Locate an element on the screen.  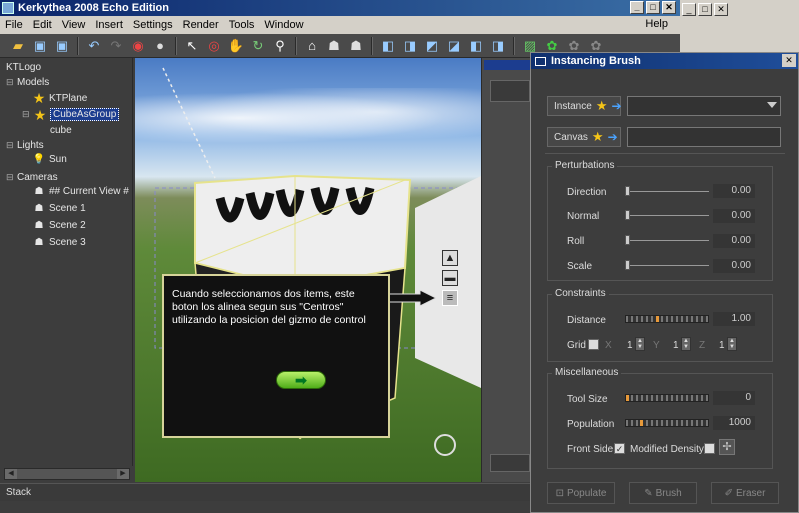
scale-slider is located at coordinates (667, 265).